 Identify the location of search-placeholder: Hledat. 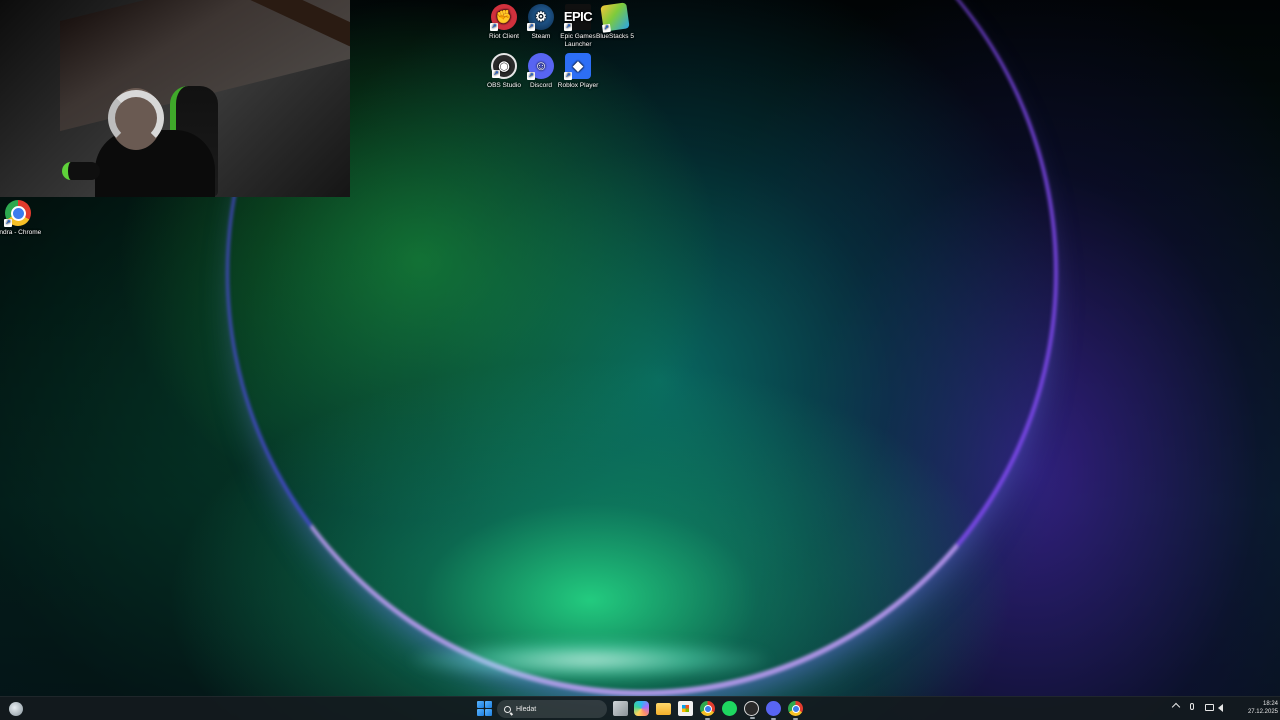
(526, 709).